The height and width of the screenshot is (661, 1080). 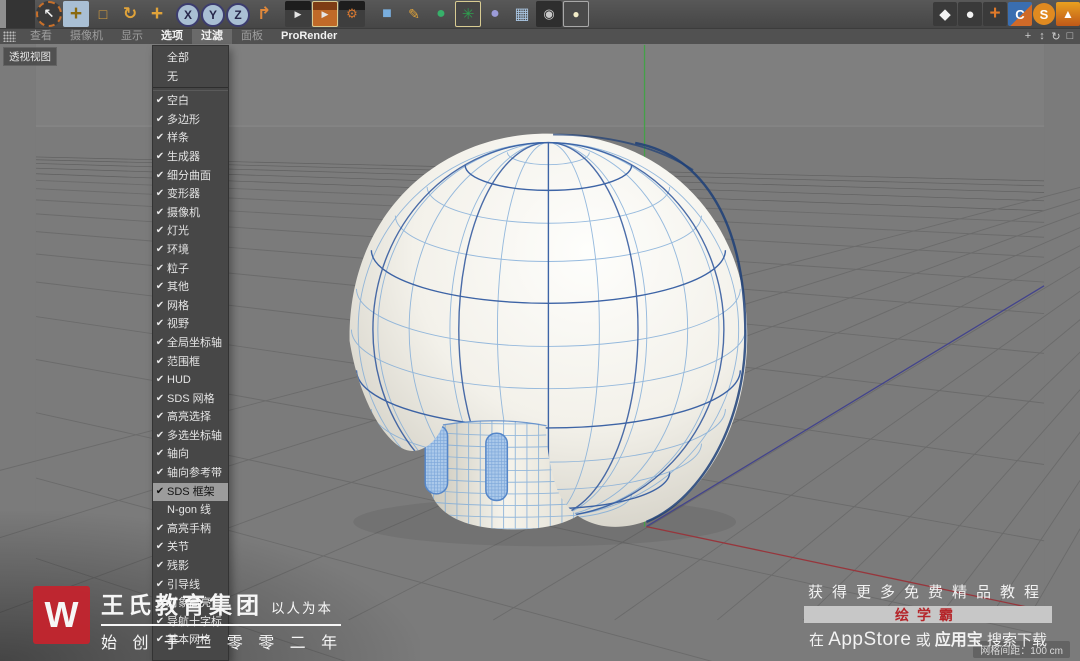 I want to click on toolbar-corner-block, so click(x=20, y=14).